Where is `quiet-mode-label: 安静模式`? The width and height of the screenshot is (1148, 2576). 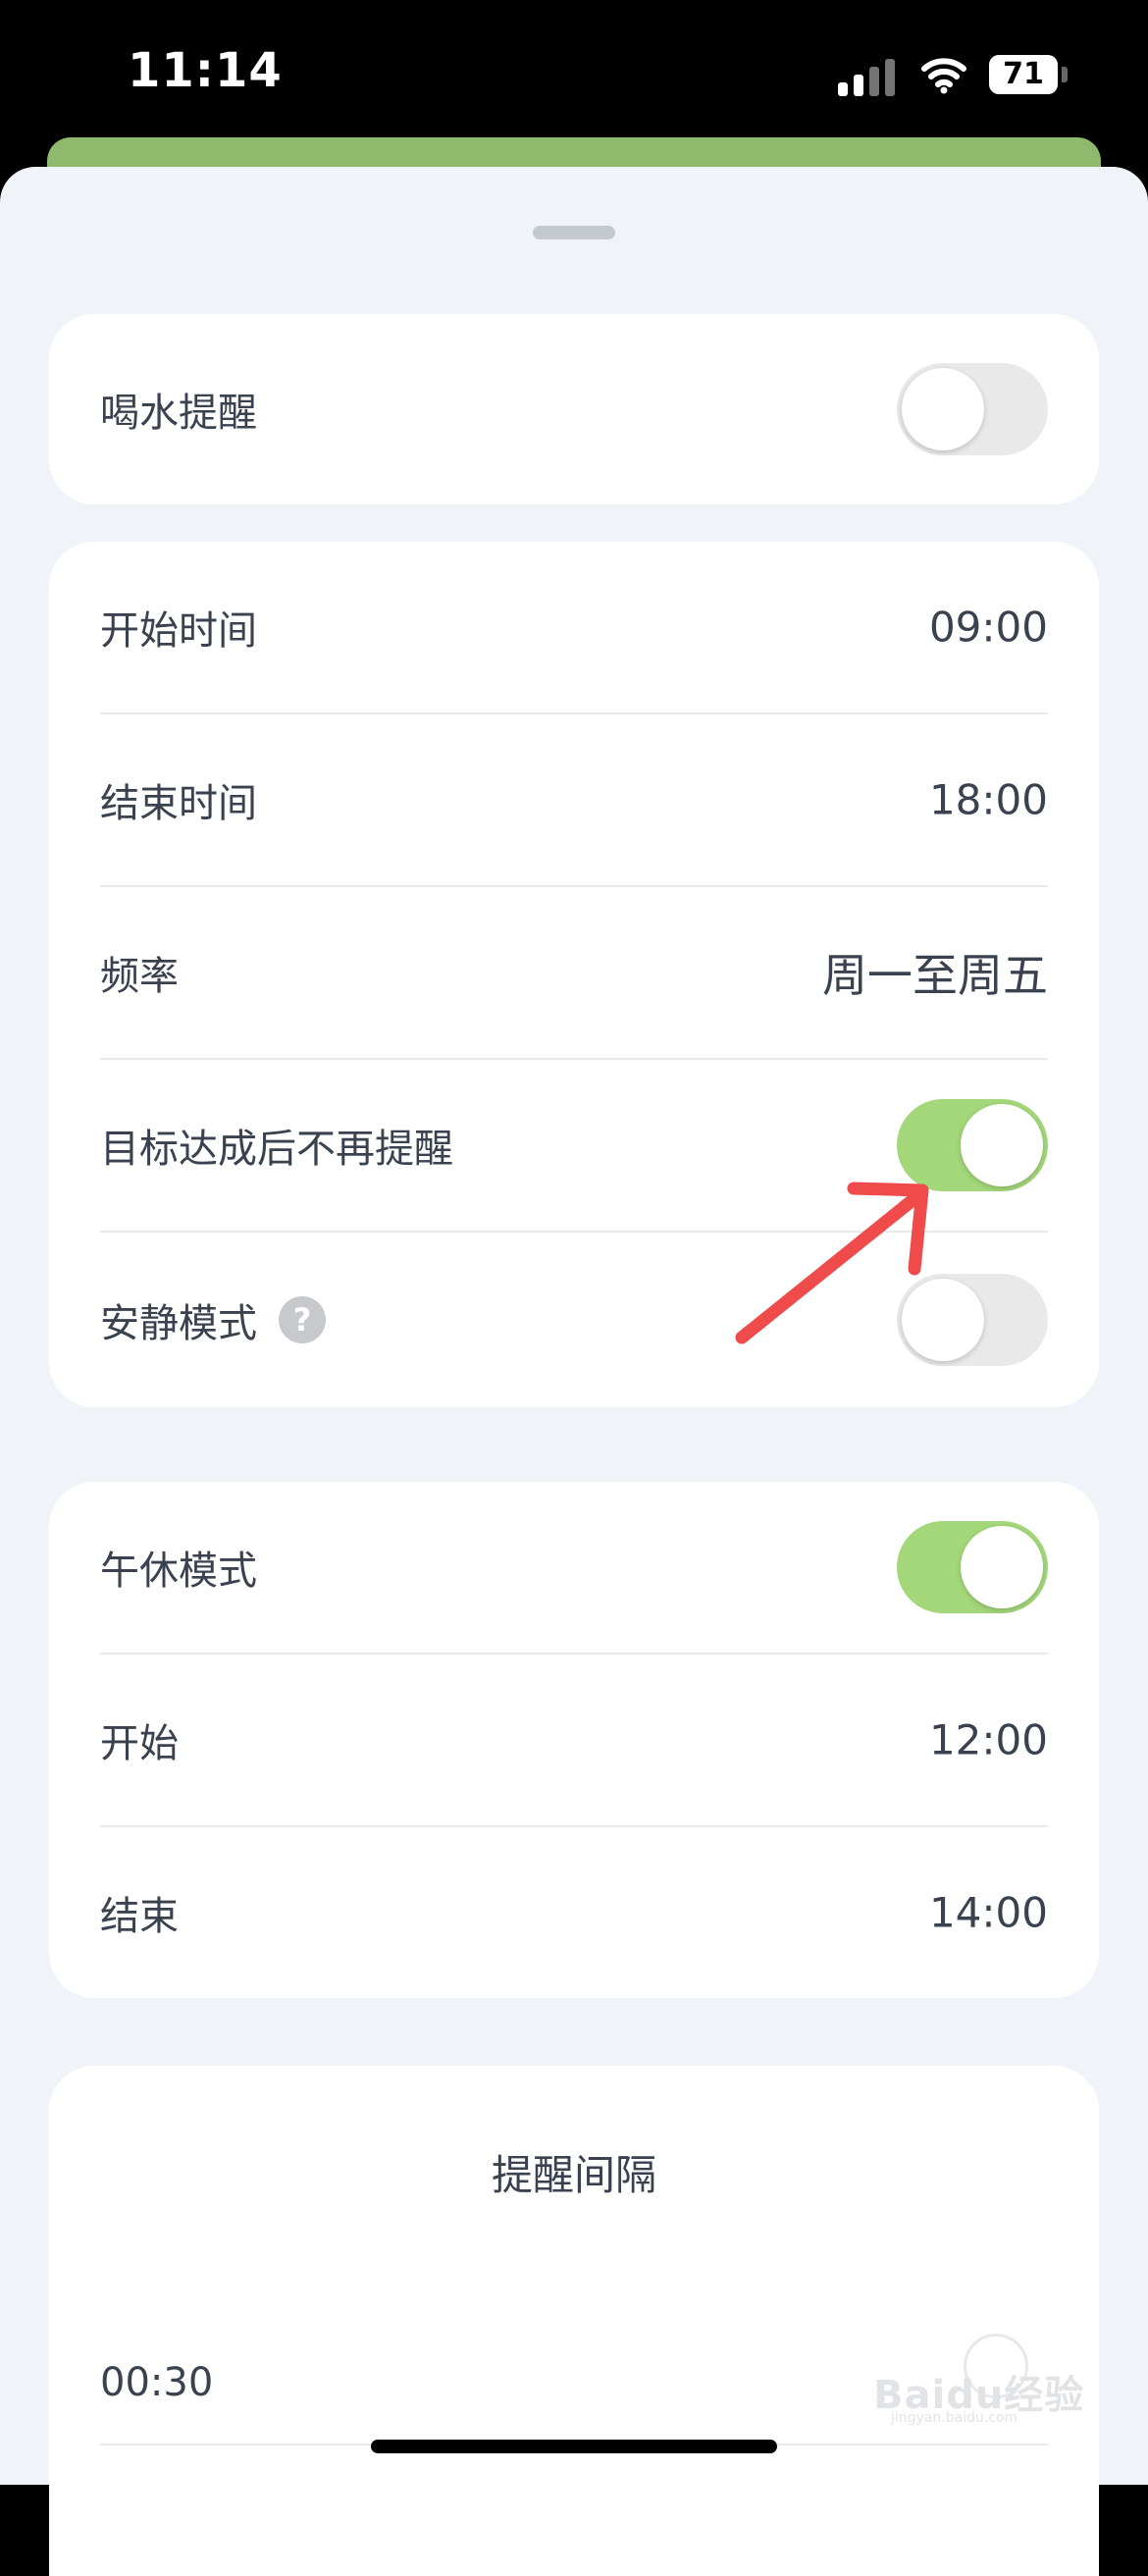
quiet-mode-label: 安静模式 is located at coordinates (178, 1323).